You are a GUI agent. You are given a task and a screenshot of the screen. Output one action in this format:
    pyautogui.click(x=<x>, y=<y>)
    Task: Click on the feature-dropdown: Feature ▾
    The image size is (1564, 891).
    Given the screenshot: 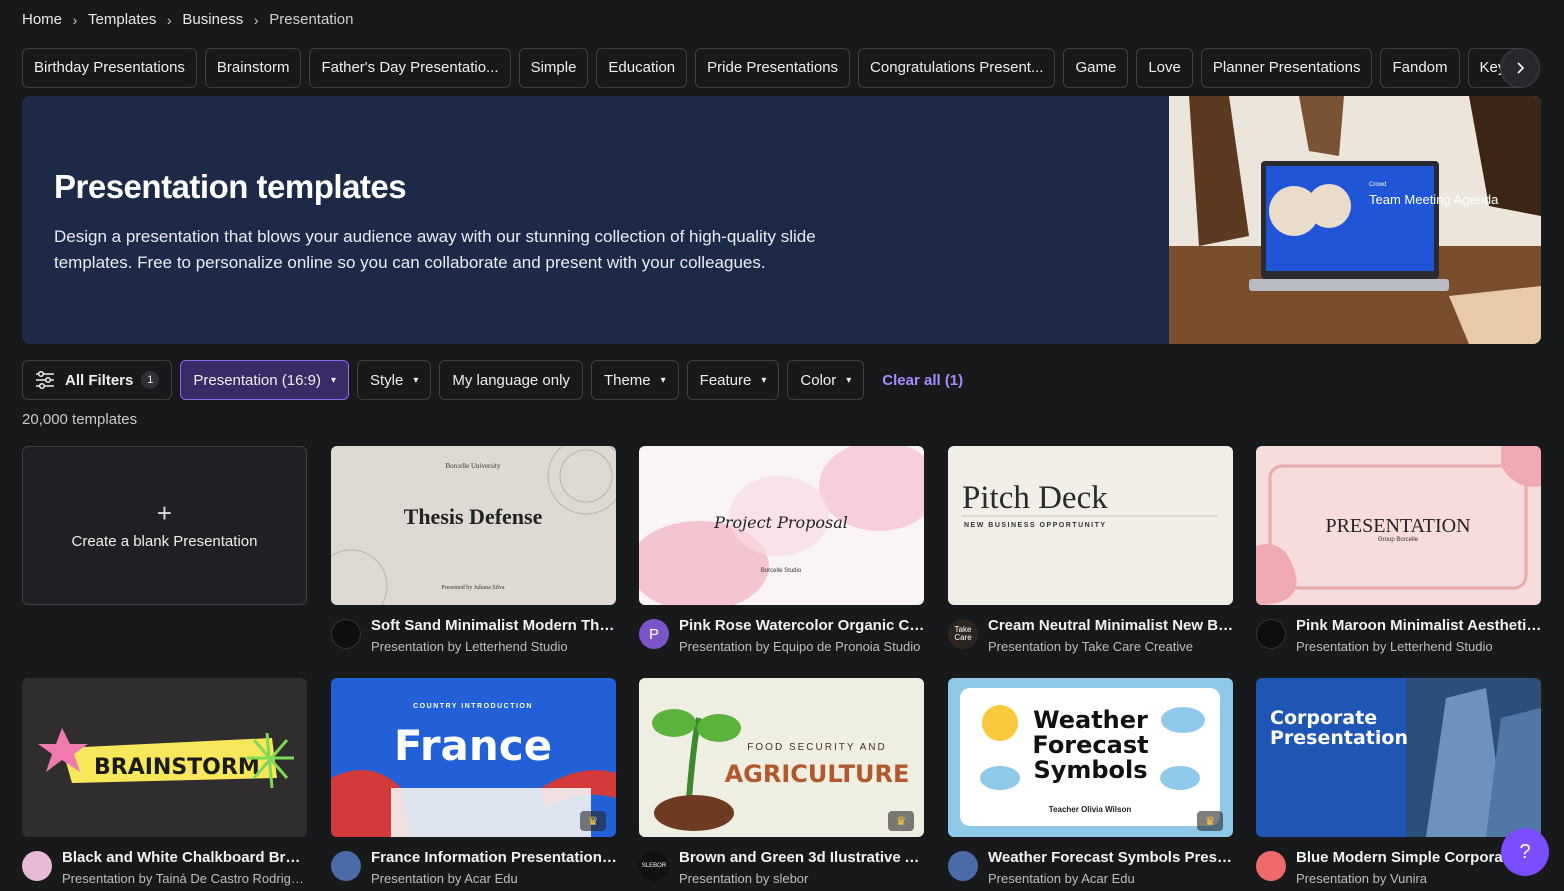 What is the action you would take?
    pyautogui.click(x=733, y=380)
    